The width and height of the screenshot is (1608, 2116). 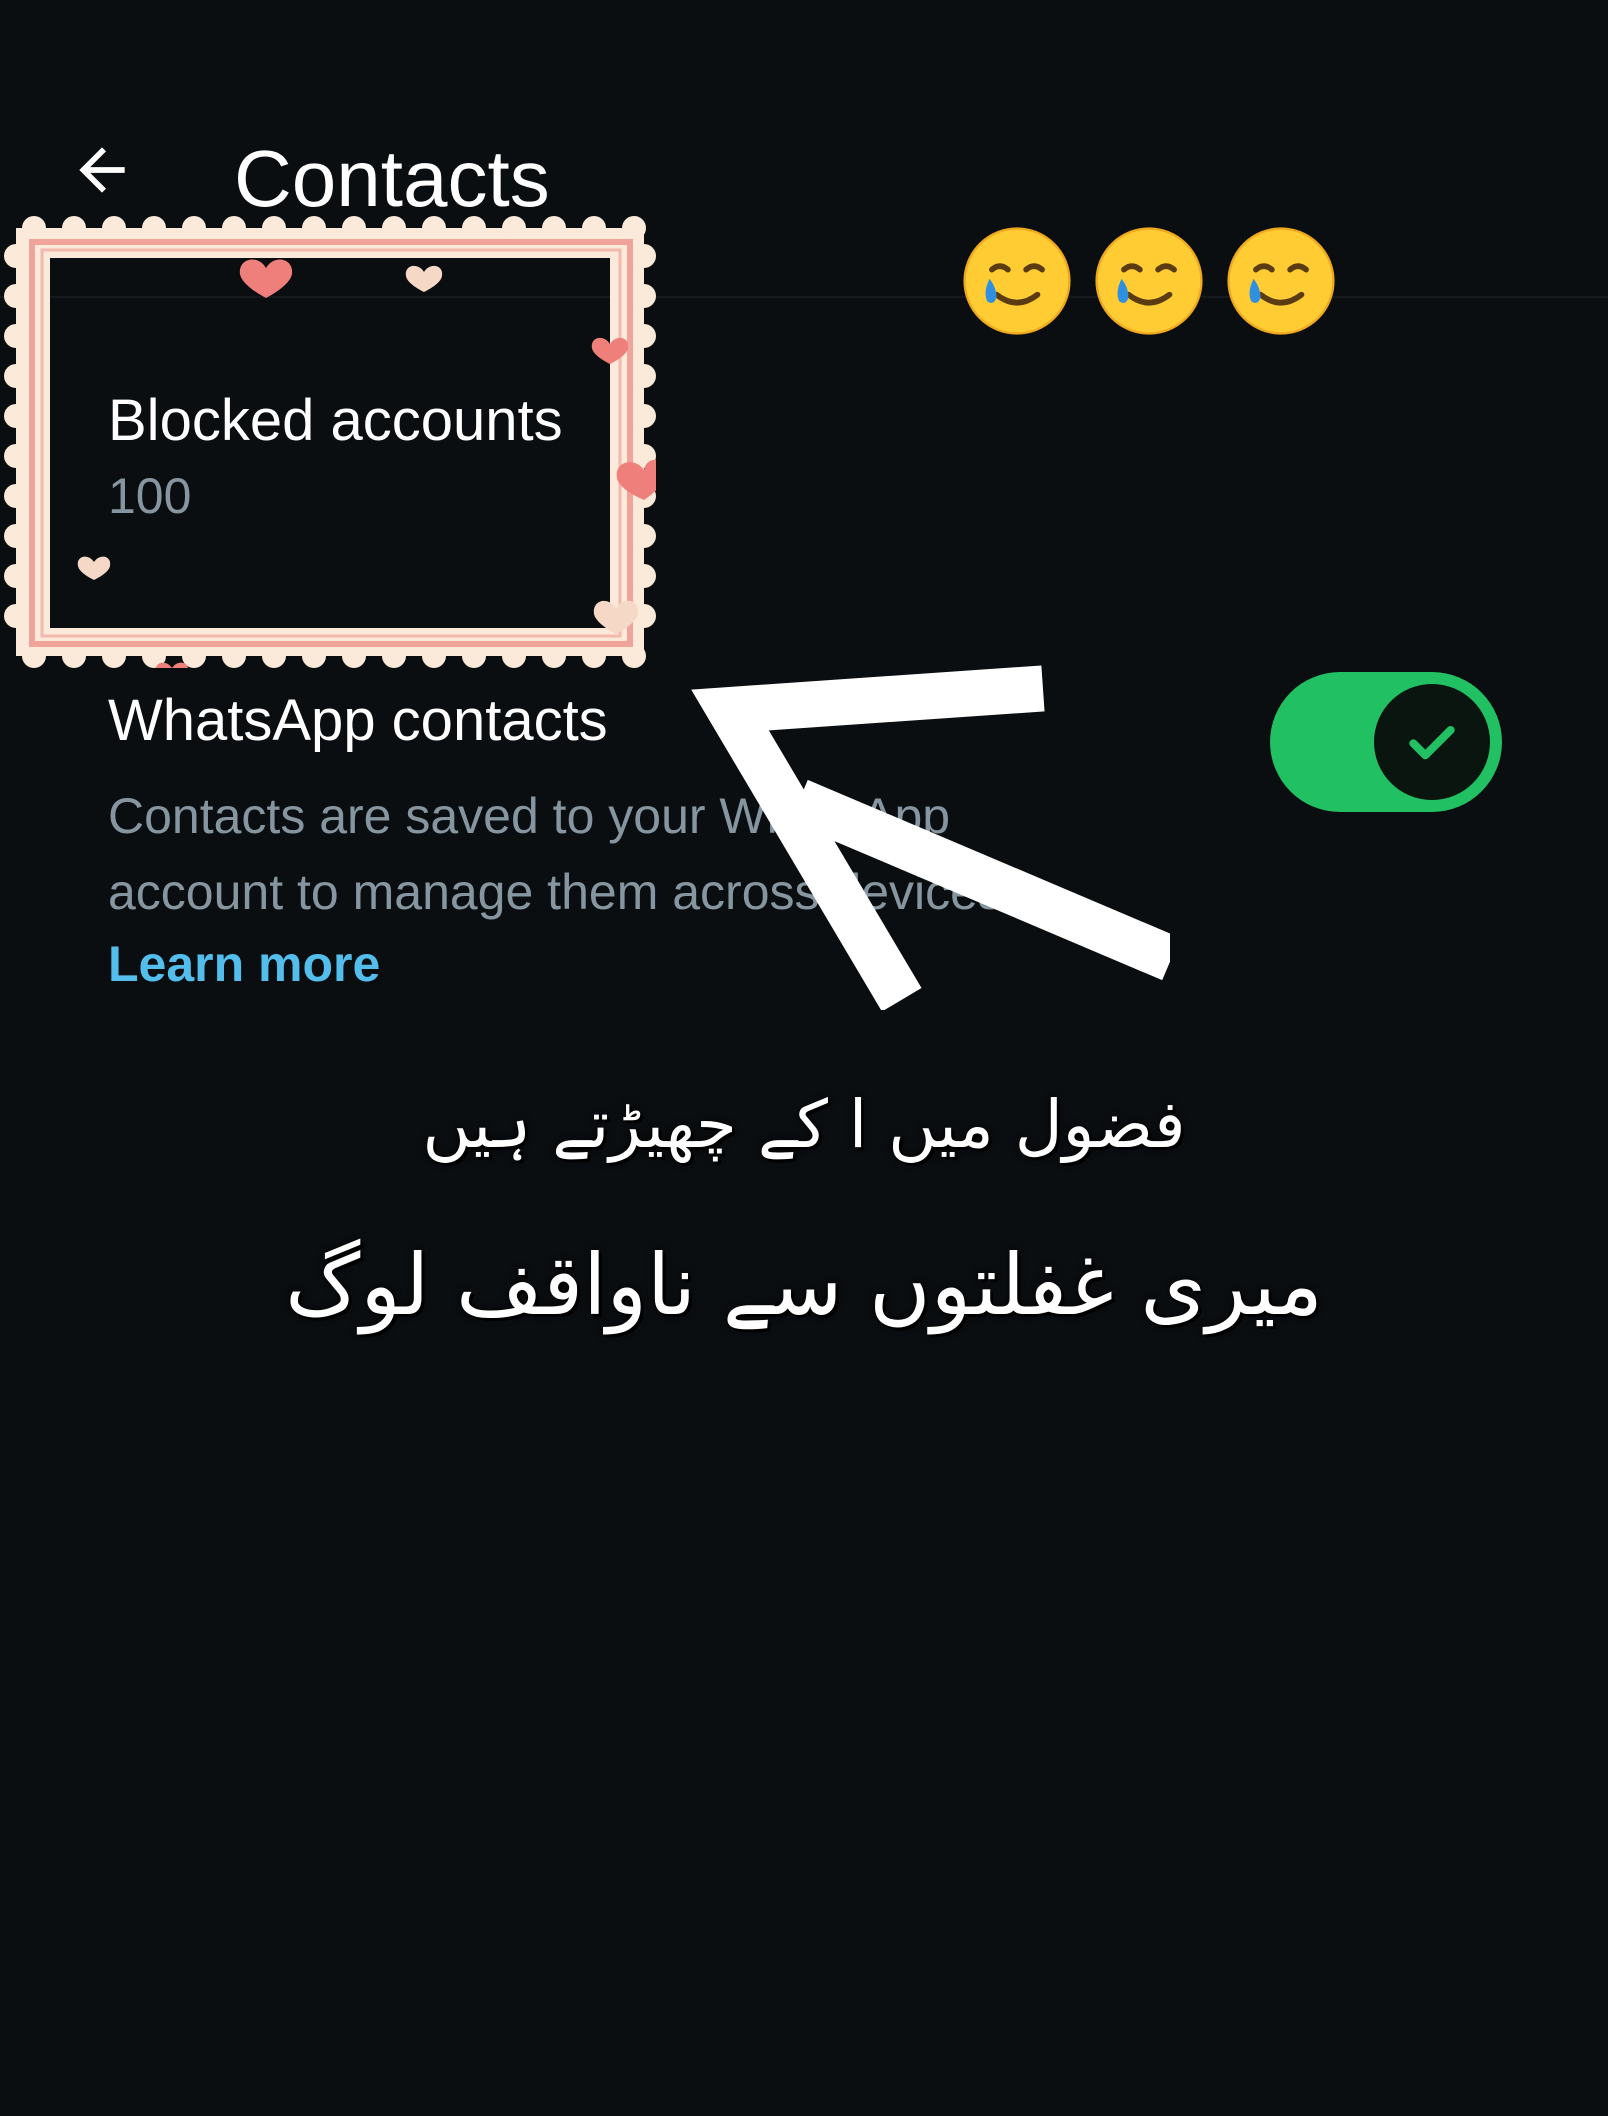 What do you see at coordinates (930, 837) in the screenshot?
I see `hand-drawn-arrow-icon` at bounding box center [930, 837].